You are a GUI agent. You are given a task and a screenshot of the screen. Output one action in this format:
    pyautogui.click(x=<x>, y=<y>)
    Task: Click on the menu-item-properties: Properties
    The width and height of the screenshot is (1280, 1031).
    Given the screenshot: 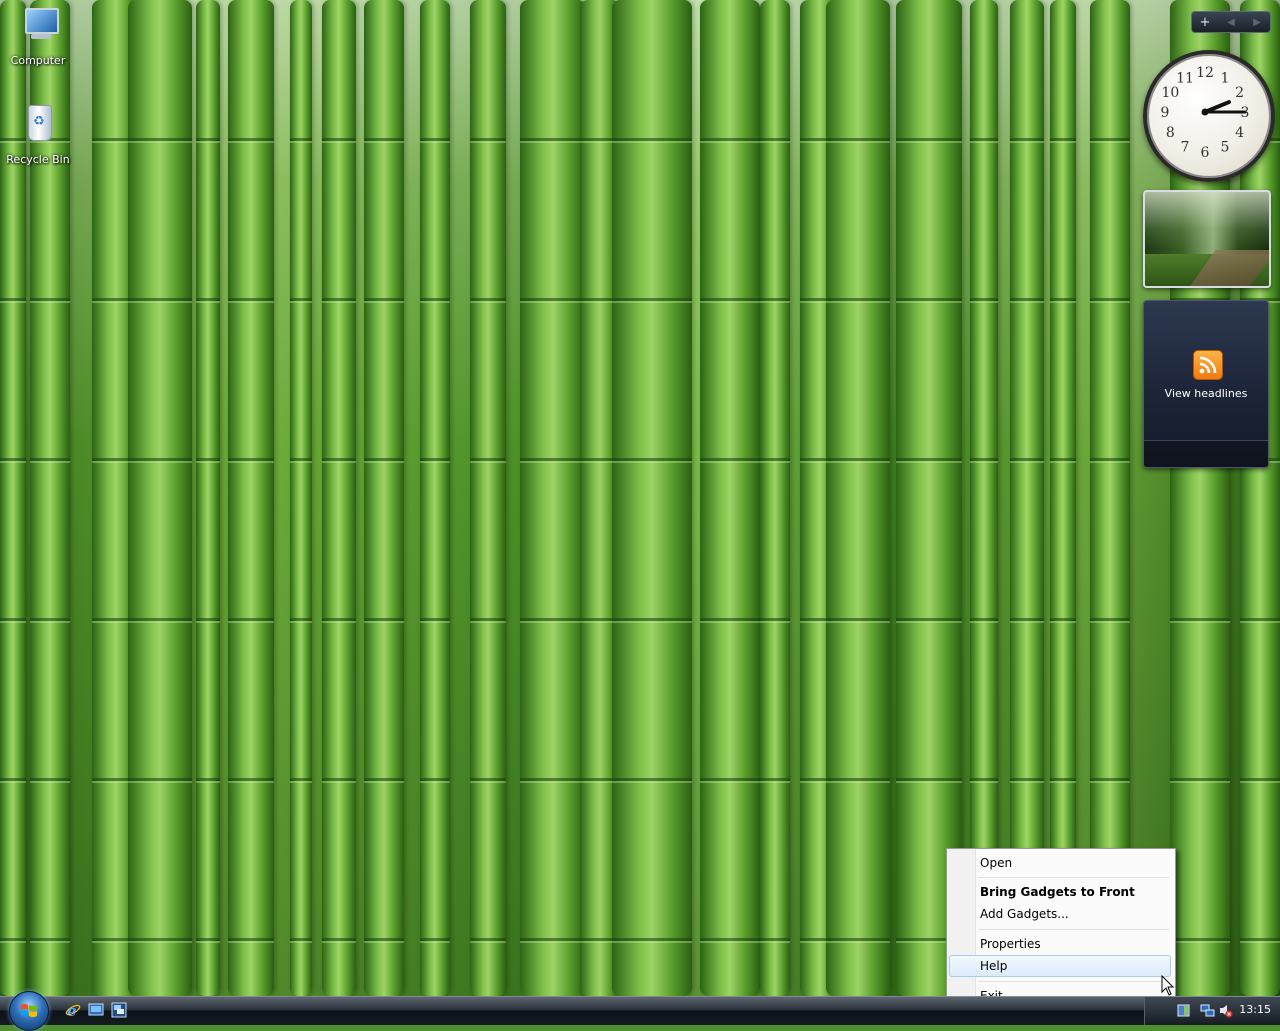 What is the action you would take?
    pyautogui.click(x=1060, y=944)
    